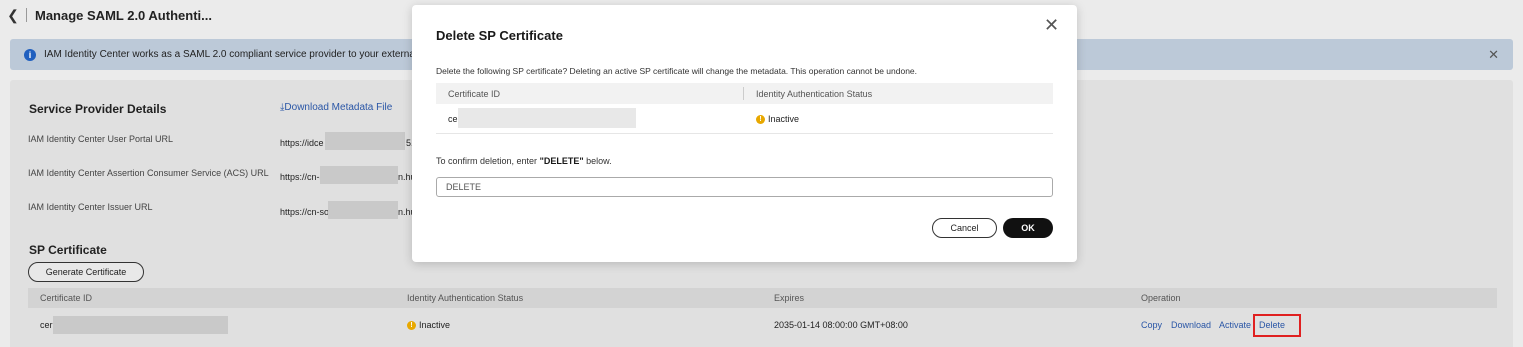  Describe the element at coordinates (1277, 325) in the screenshot. I see `delete-highlight-box` at that location.